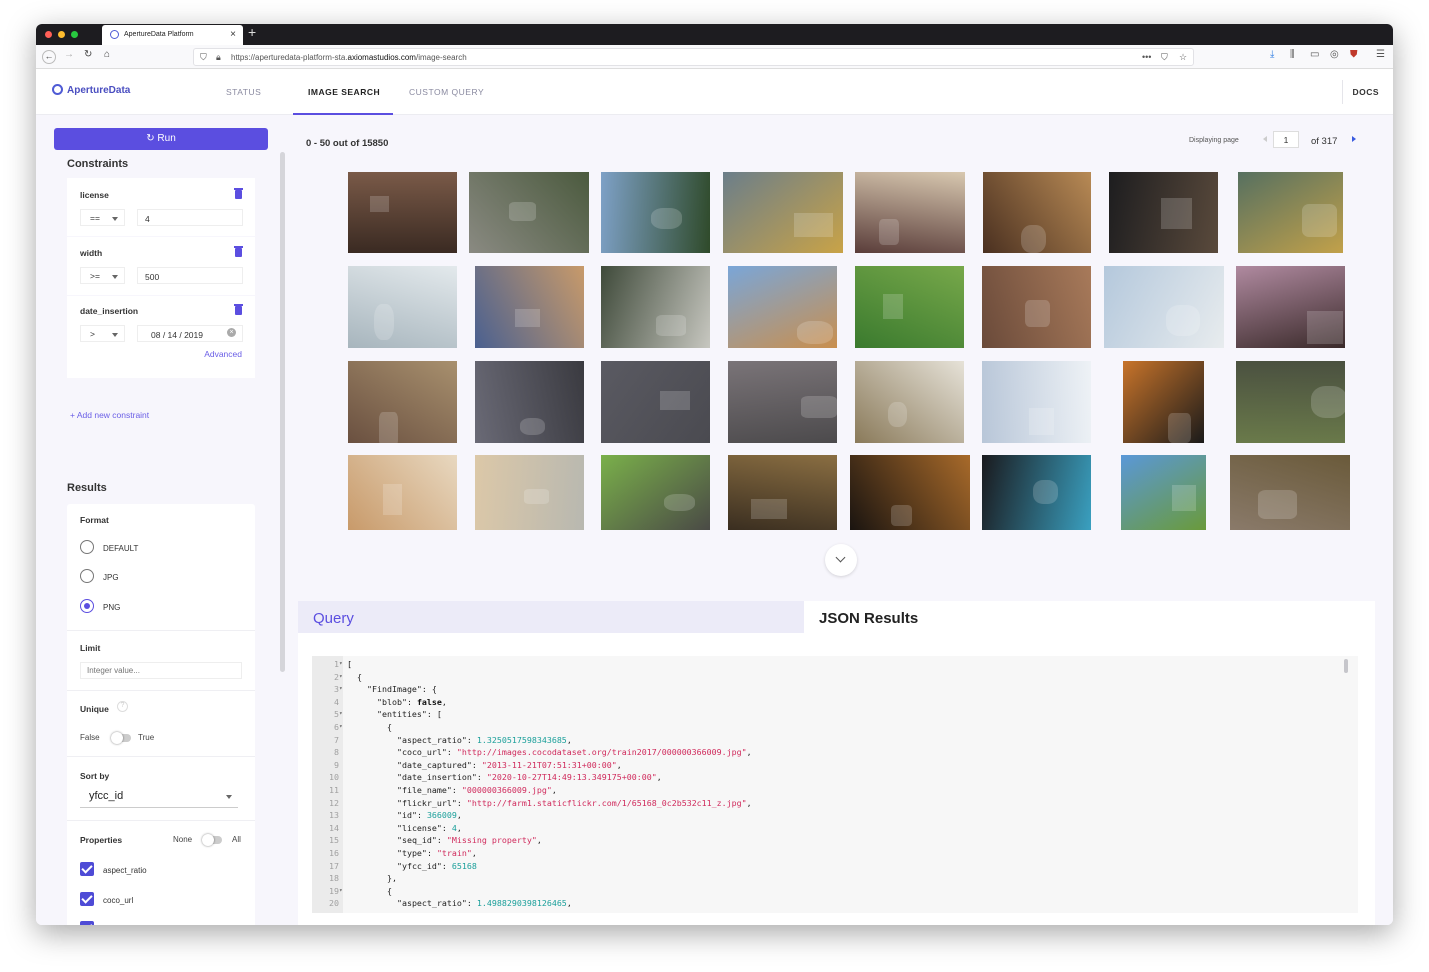 The image size is (1429, 972). Describe the element at coordinates (1365, 92) in the screenshot. I see `nav-docs: DOCS` at that location.